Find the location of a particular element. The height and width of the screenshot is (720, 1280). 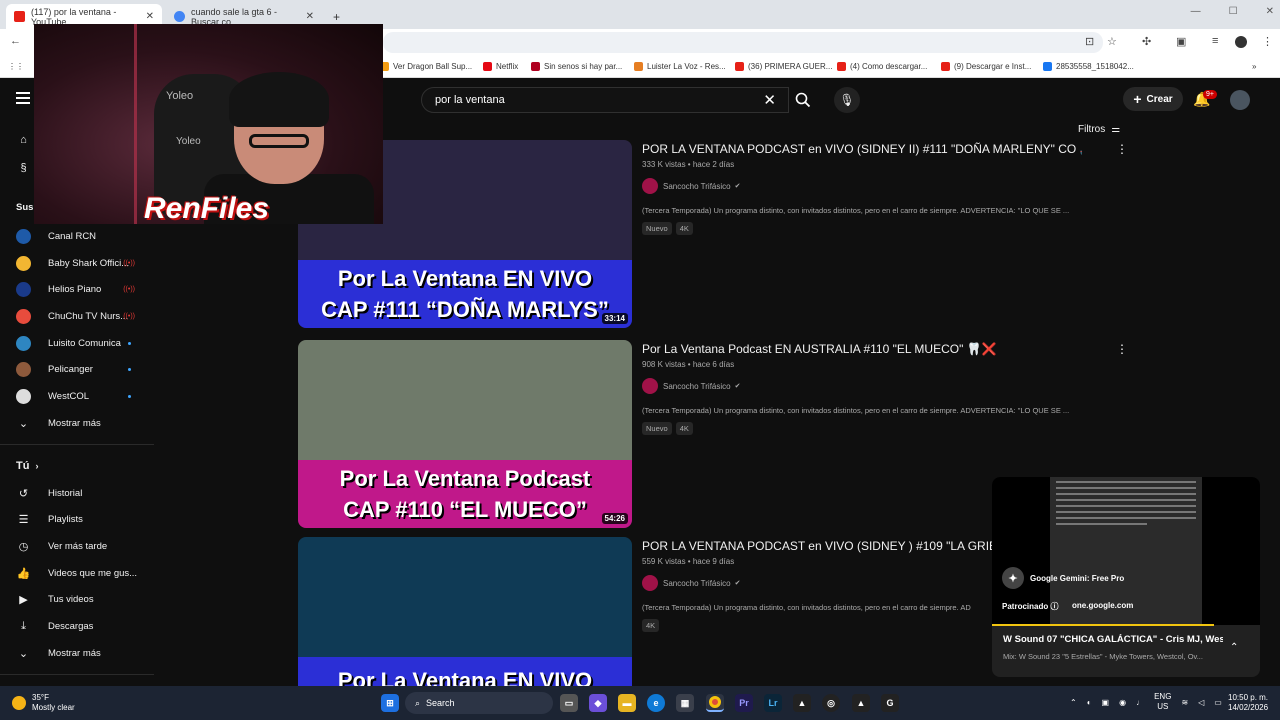

you-section-header: Tú › is located at coordinates (27, 466).